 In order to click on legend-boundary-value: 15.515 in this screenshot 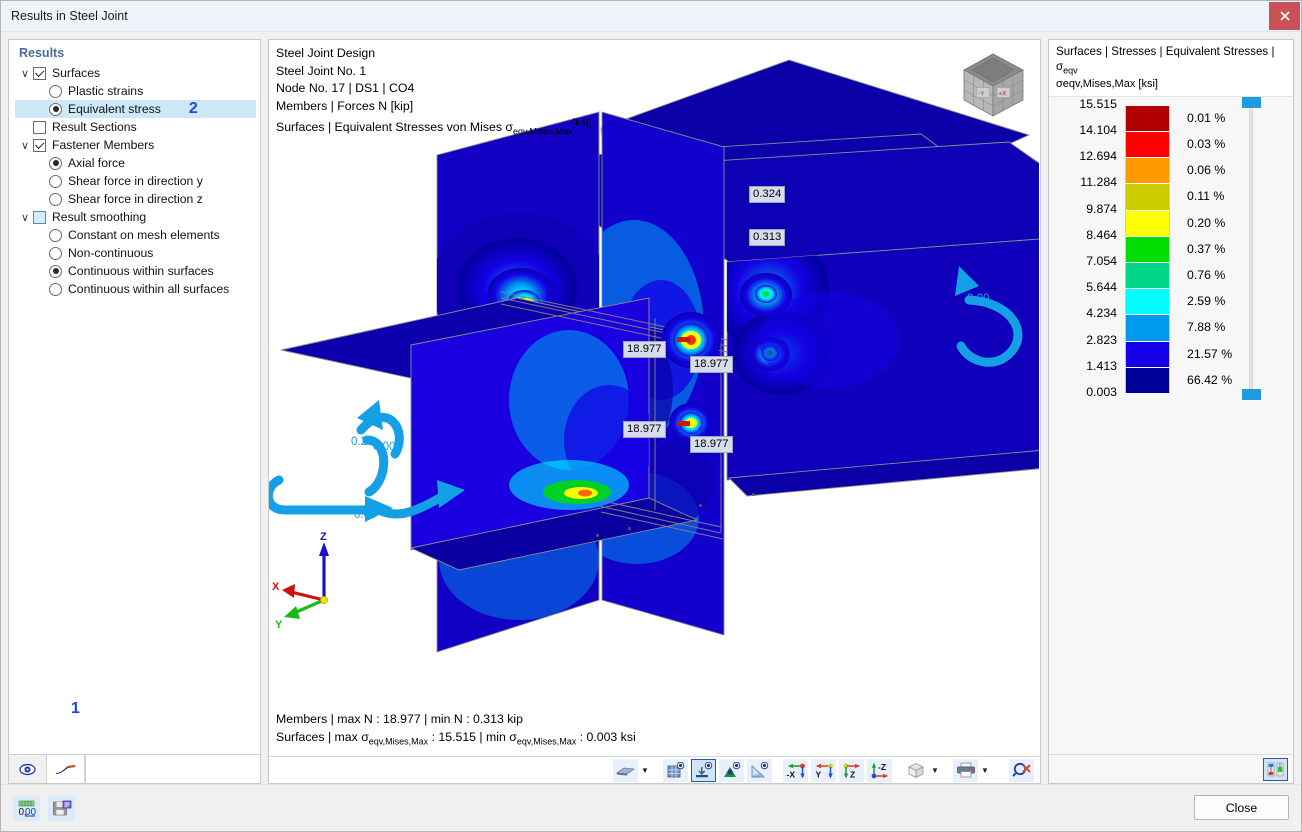, I will do `click(1098, 103)`.